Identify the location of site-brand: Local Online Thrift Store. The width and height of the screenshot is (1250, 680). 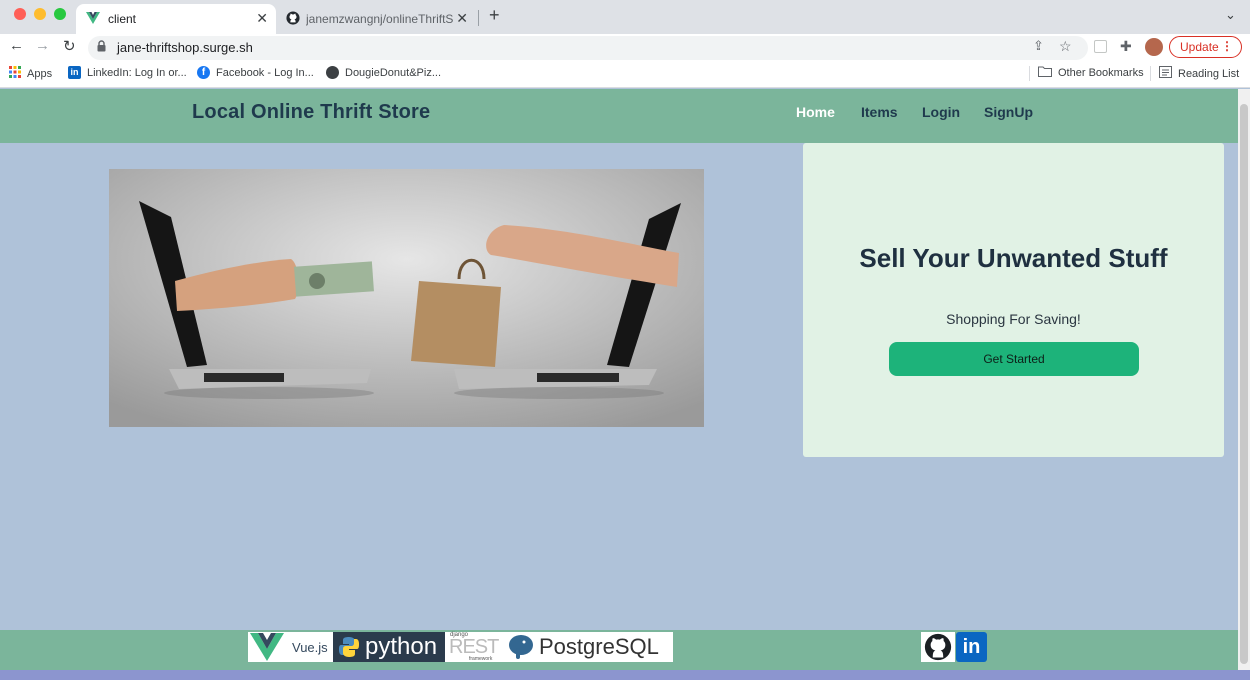
(311, 112).